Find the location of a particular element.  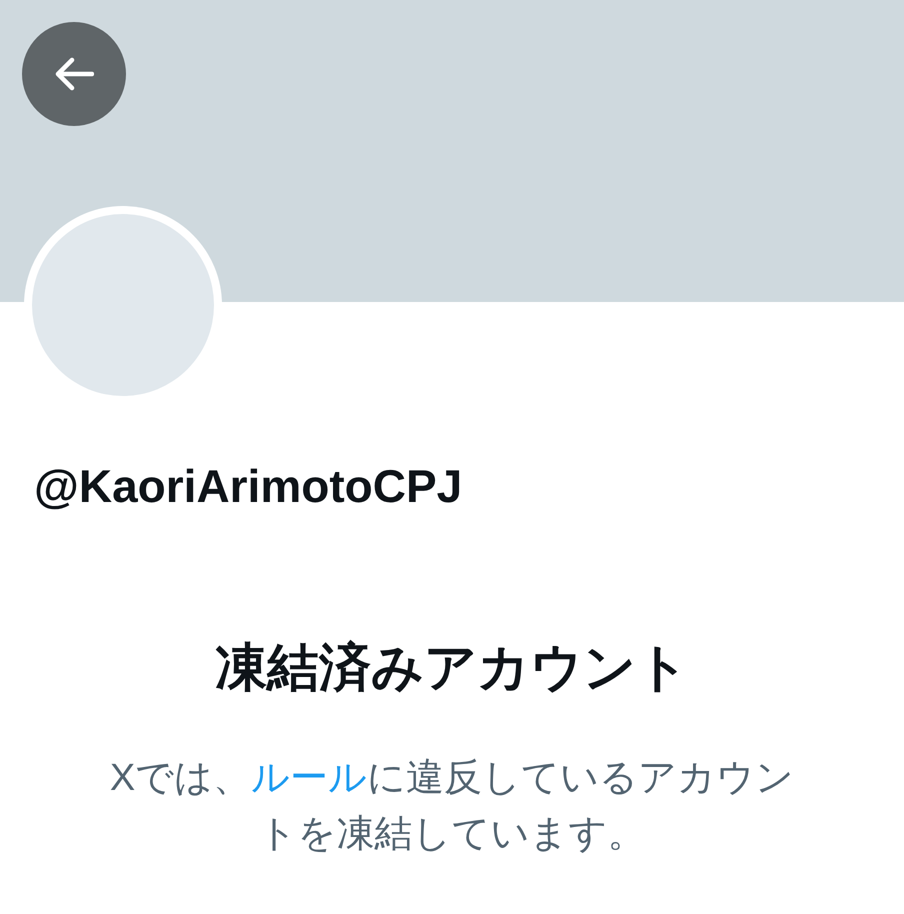

suspended-title: 凍結済みアカウント is located at coordinates (452, 668).